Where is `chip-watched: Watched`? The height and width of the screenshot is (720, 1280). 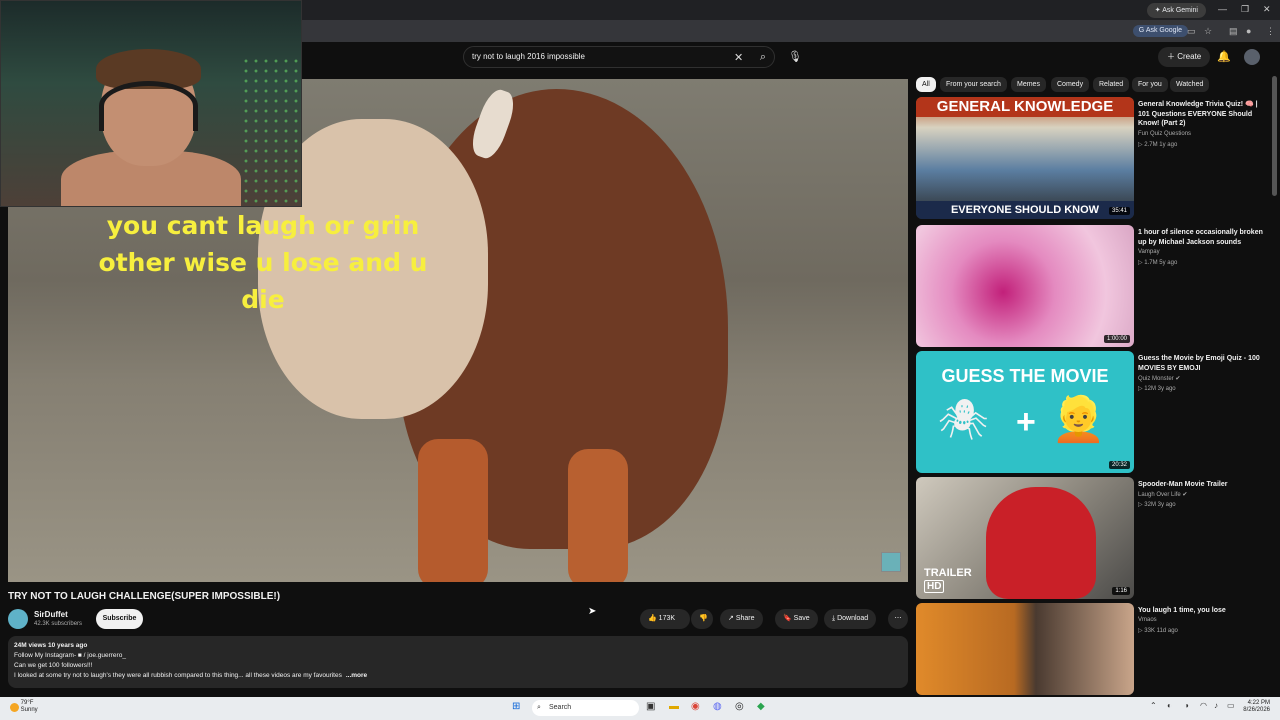
chip-watched: Watched is located at coordinates (1190, 84).